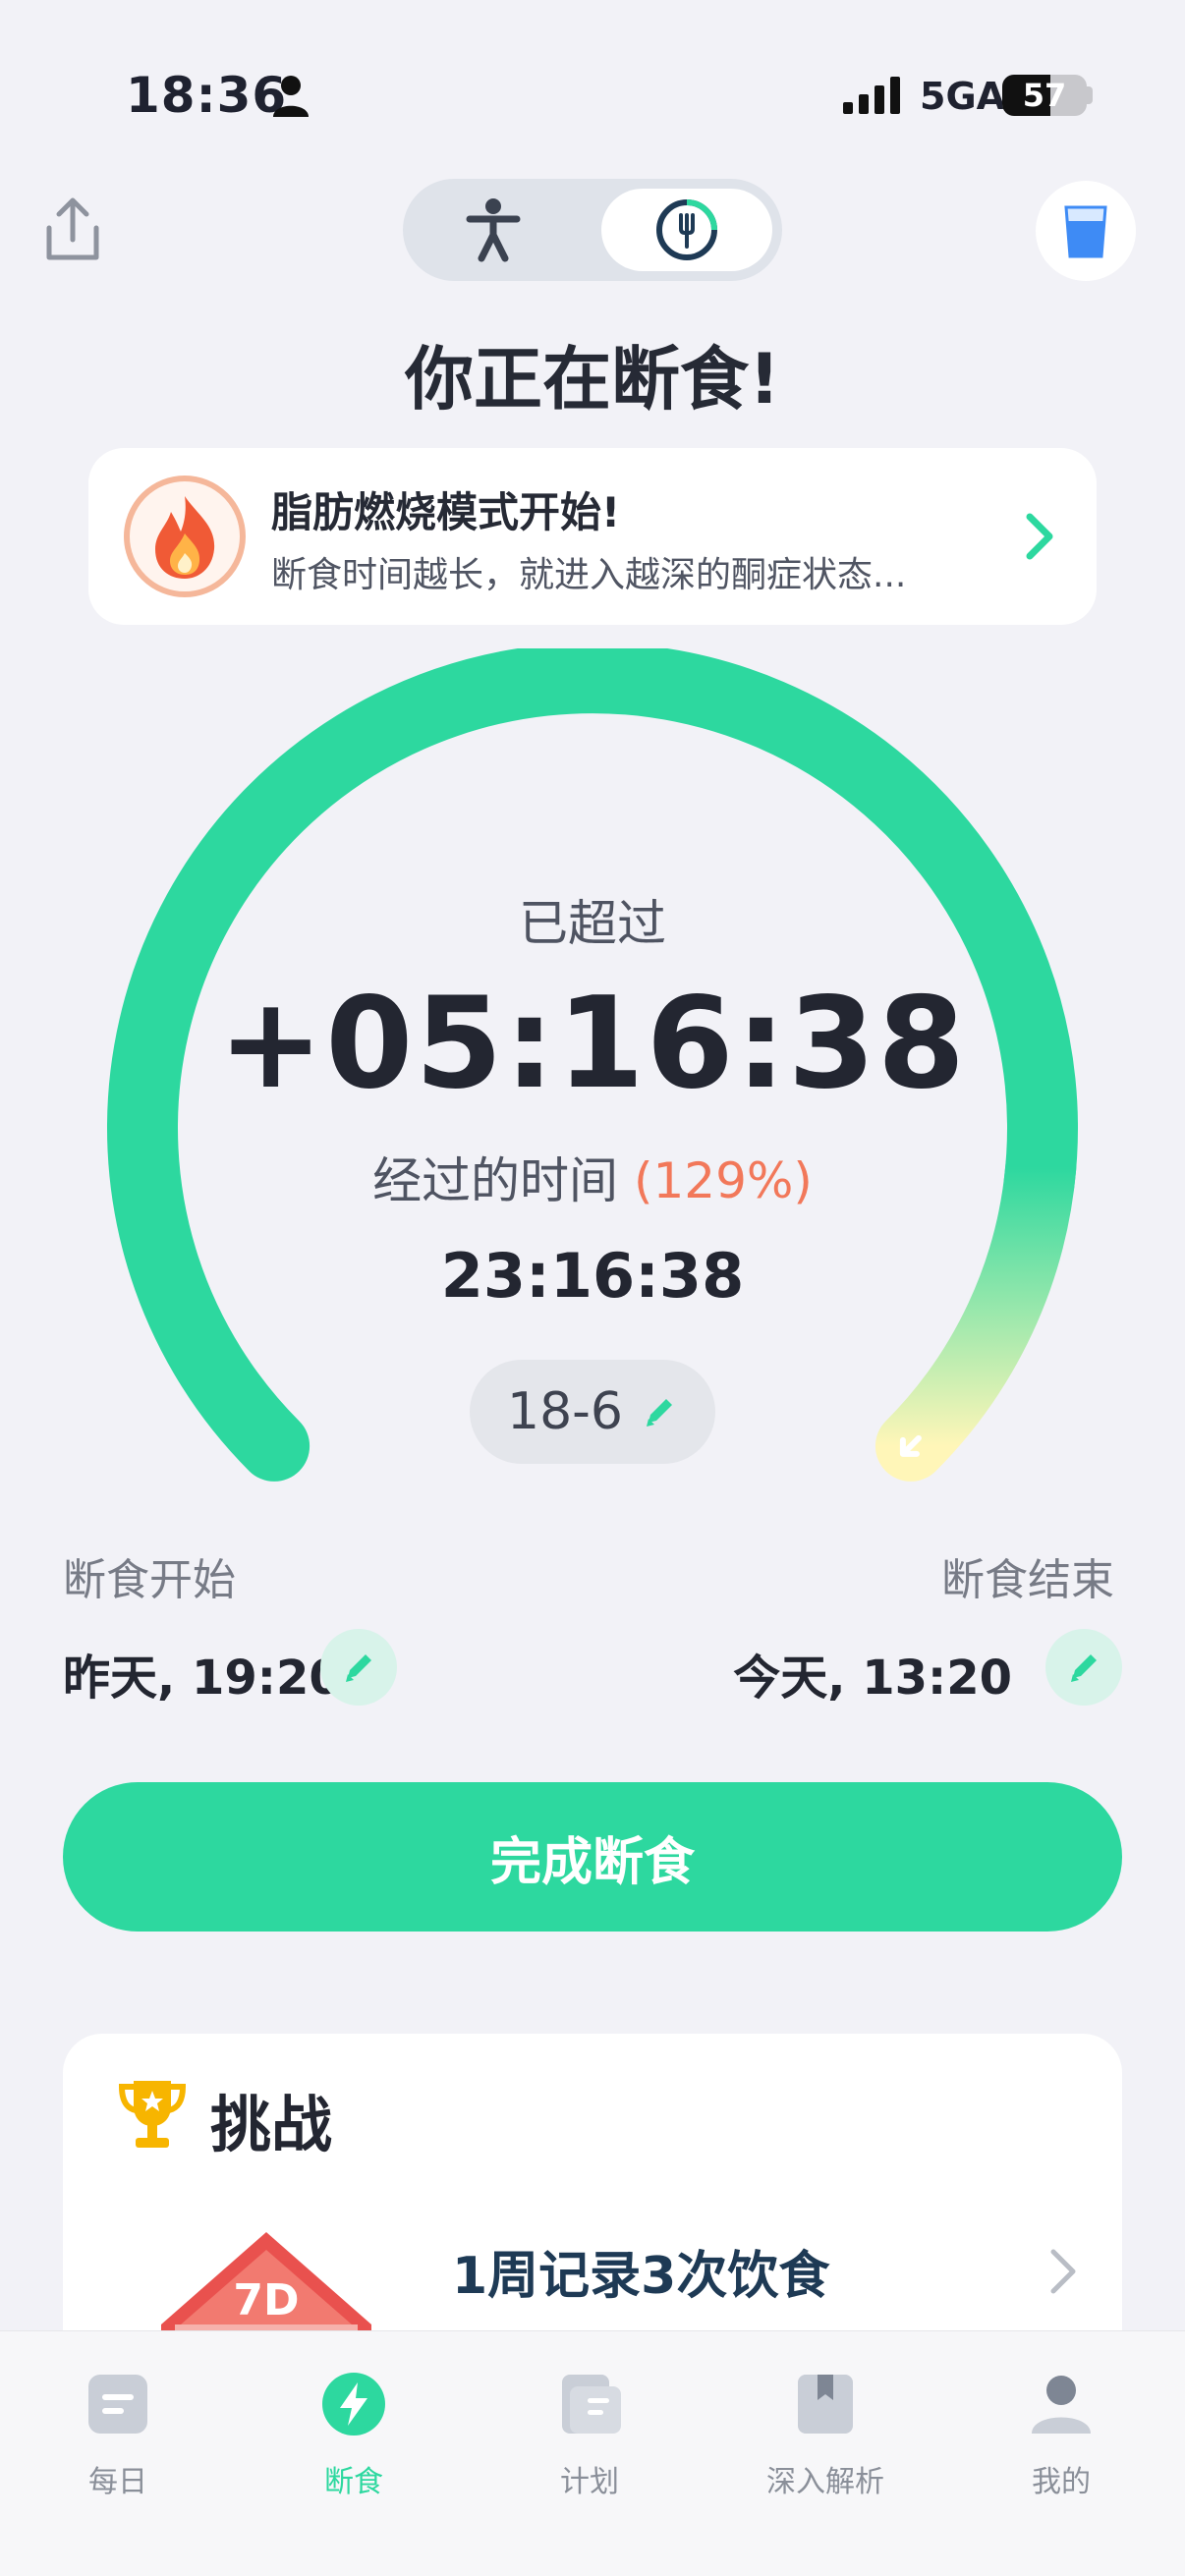 The width and height of the screenshot is (1185, 2576). I want to click on water-glass-icon, so click(1085, 231).